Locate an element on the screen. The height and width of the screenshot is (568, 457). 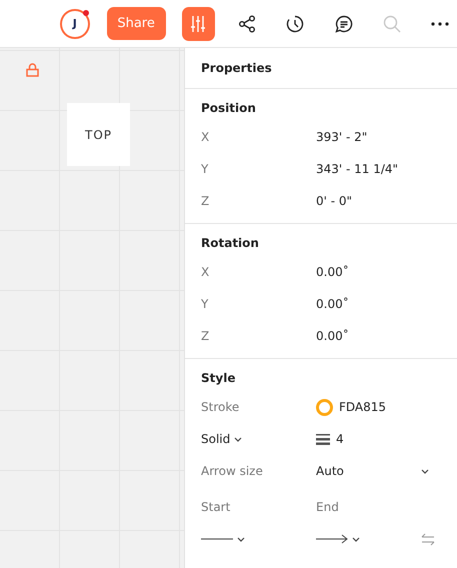
panel-title: Properties is located at coordinates (321, 68).